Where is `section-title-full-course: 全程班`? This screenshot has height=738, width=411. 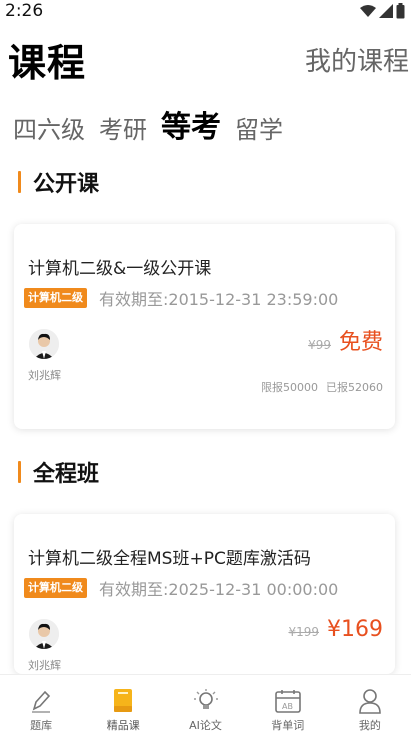
section-title-full-course: 全程班 is located at coordinates (59, 472).